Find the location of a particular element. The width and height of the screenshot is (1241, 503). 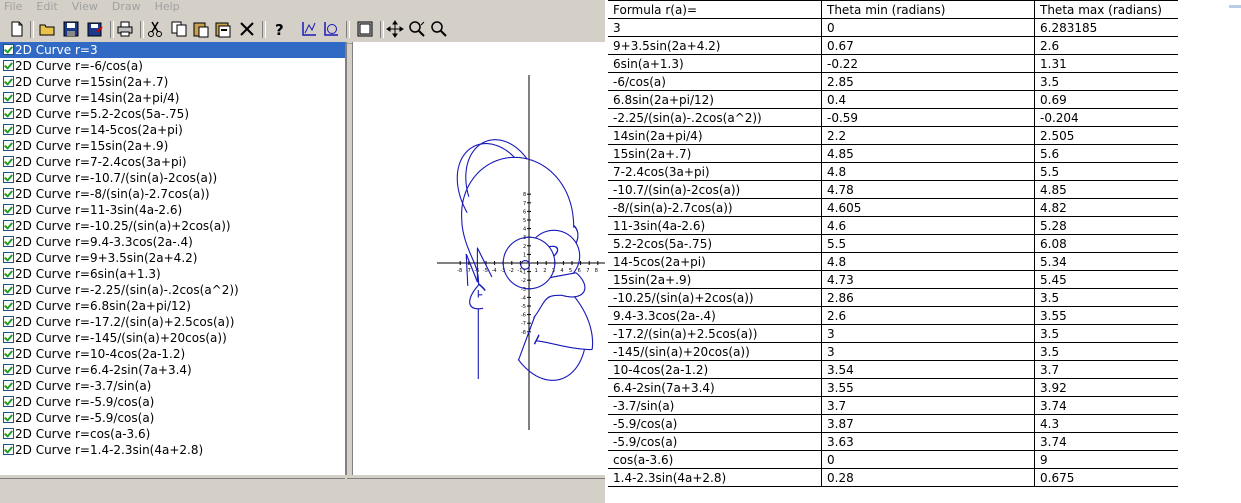

list-item: 2D Curve r=-145/(sin(a)+20cos(a)) is located at coordinates (172, 338).